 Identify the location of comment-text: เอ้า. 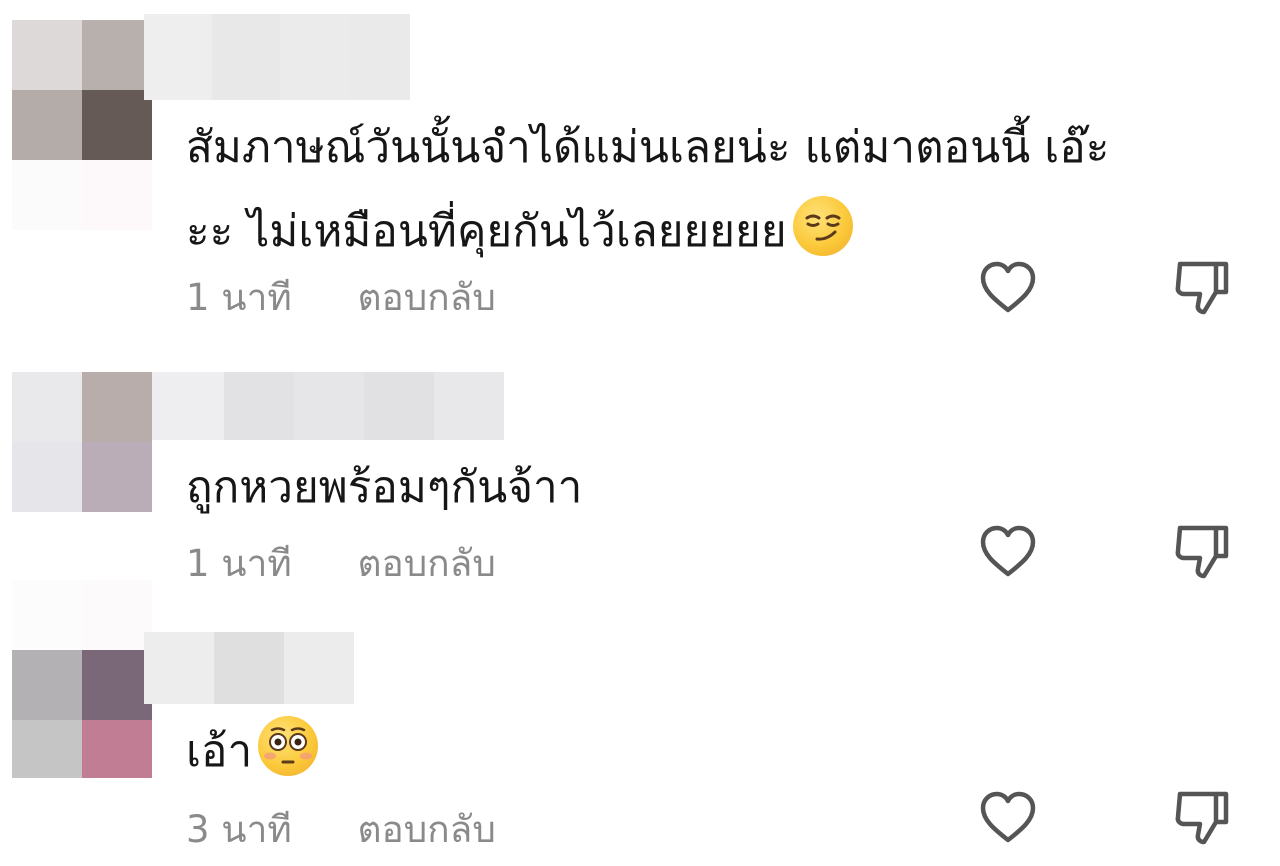
(252, 752).